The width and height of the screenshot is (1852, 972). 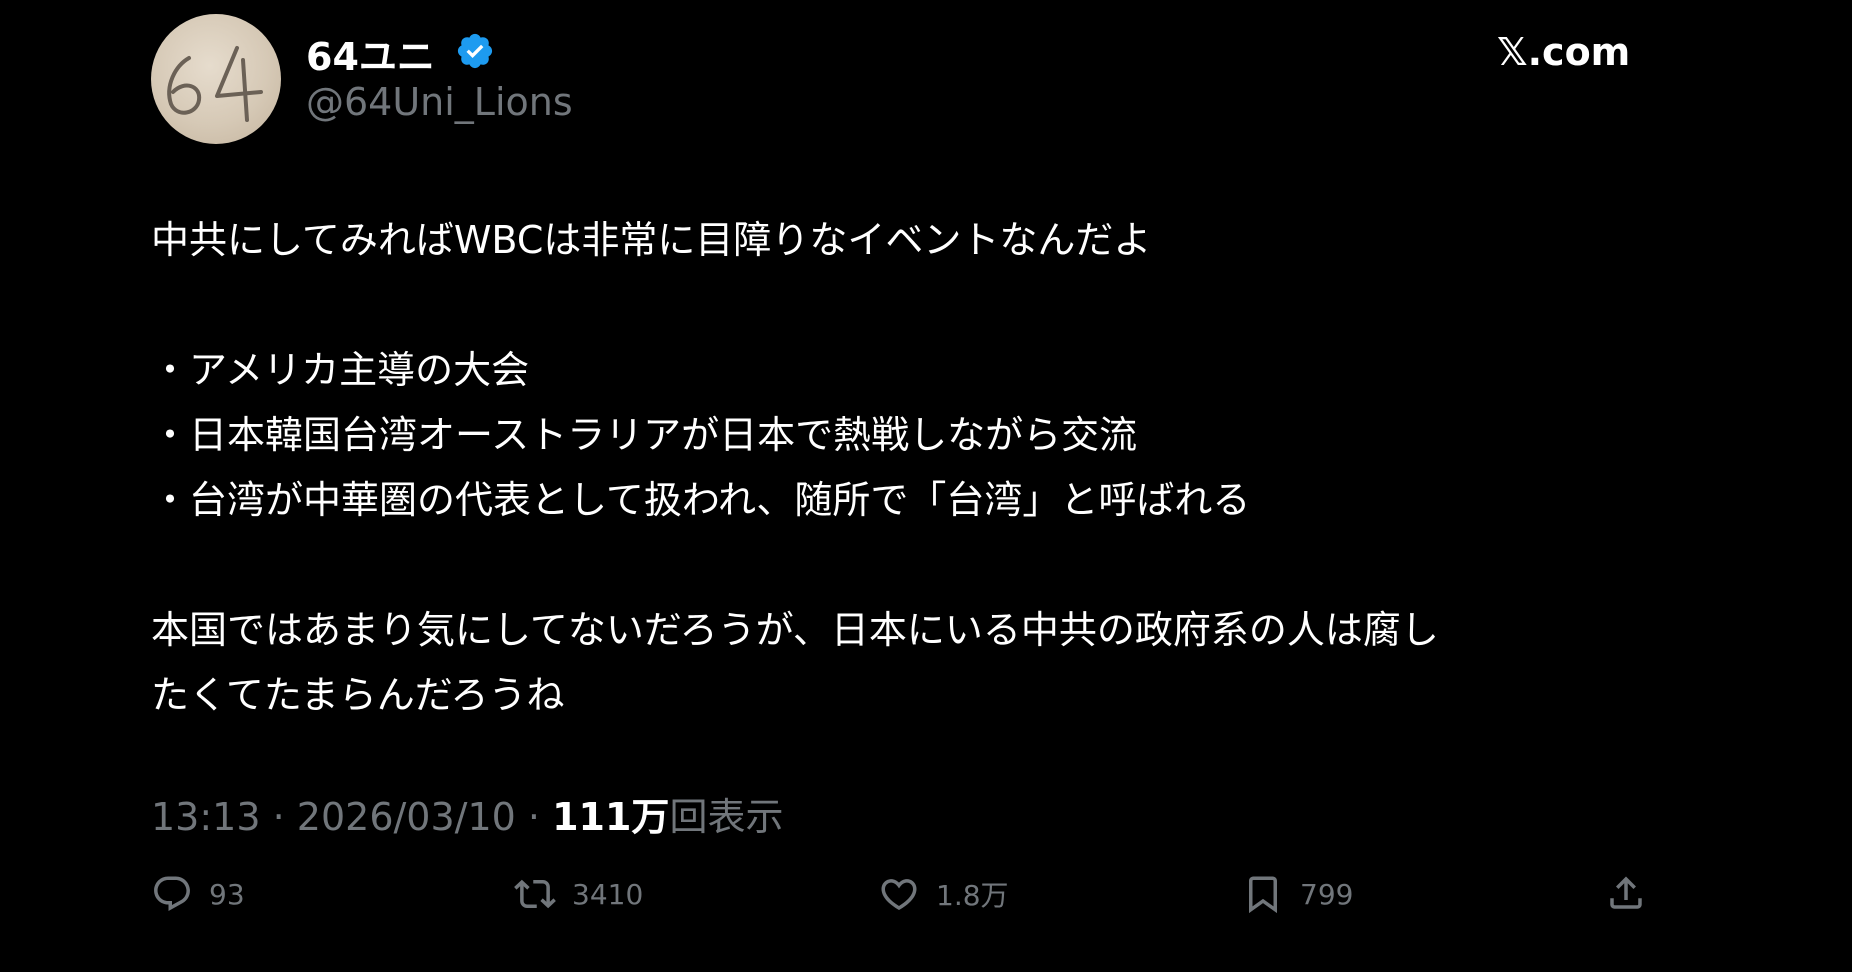 I want to click on like-button: 1.8万, so click(x=943, y=894).